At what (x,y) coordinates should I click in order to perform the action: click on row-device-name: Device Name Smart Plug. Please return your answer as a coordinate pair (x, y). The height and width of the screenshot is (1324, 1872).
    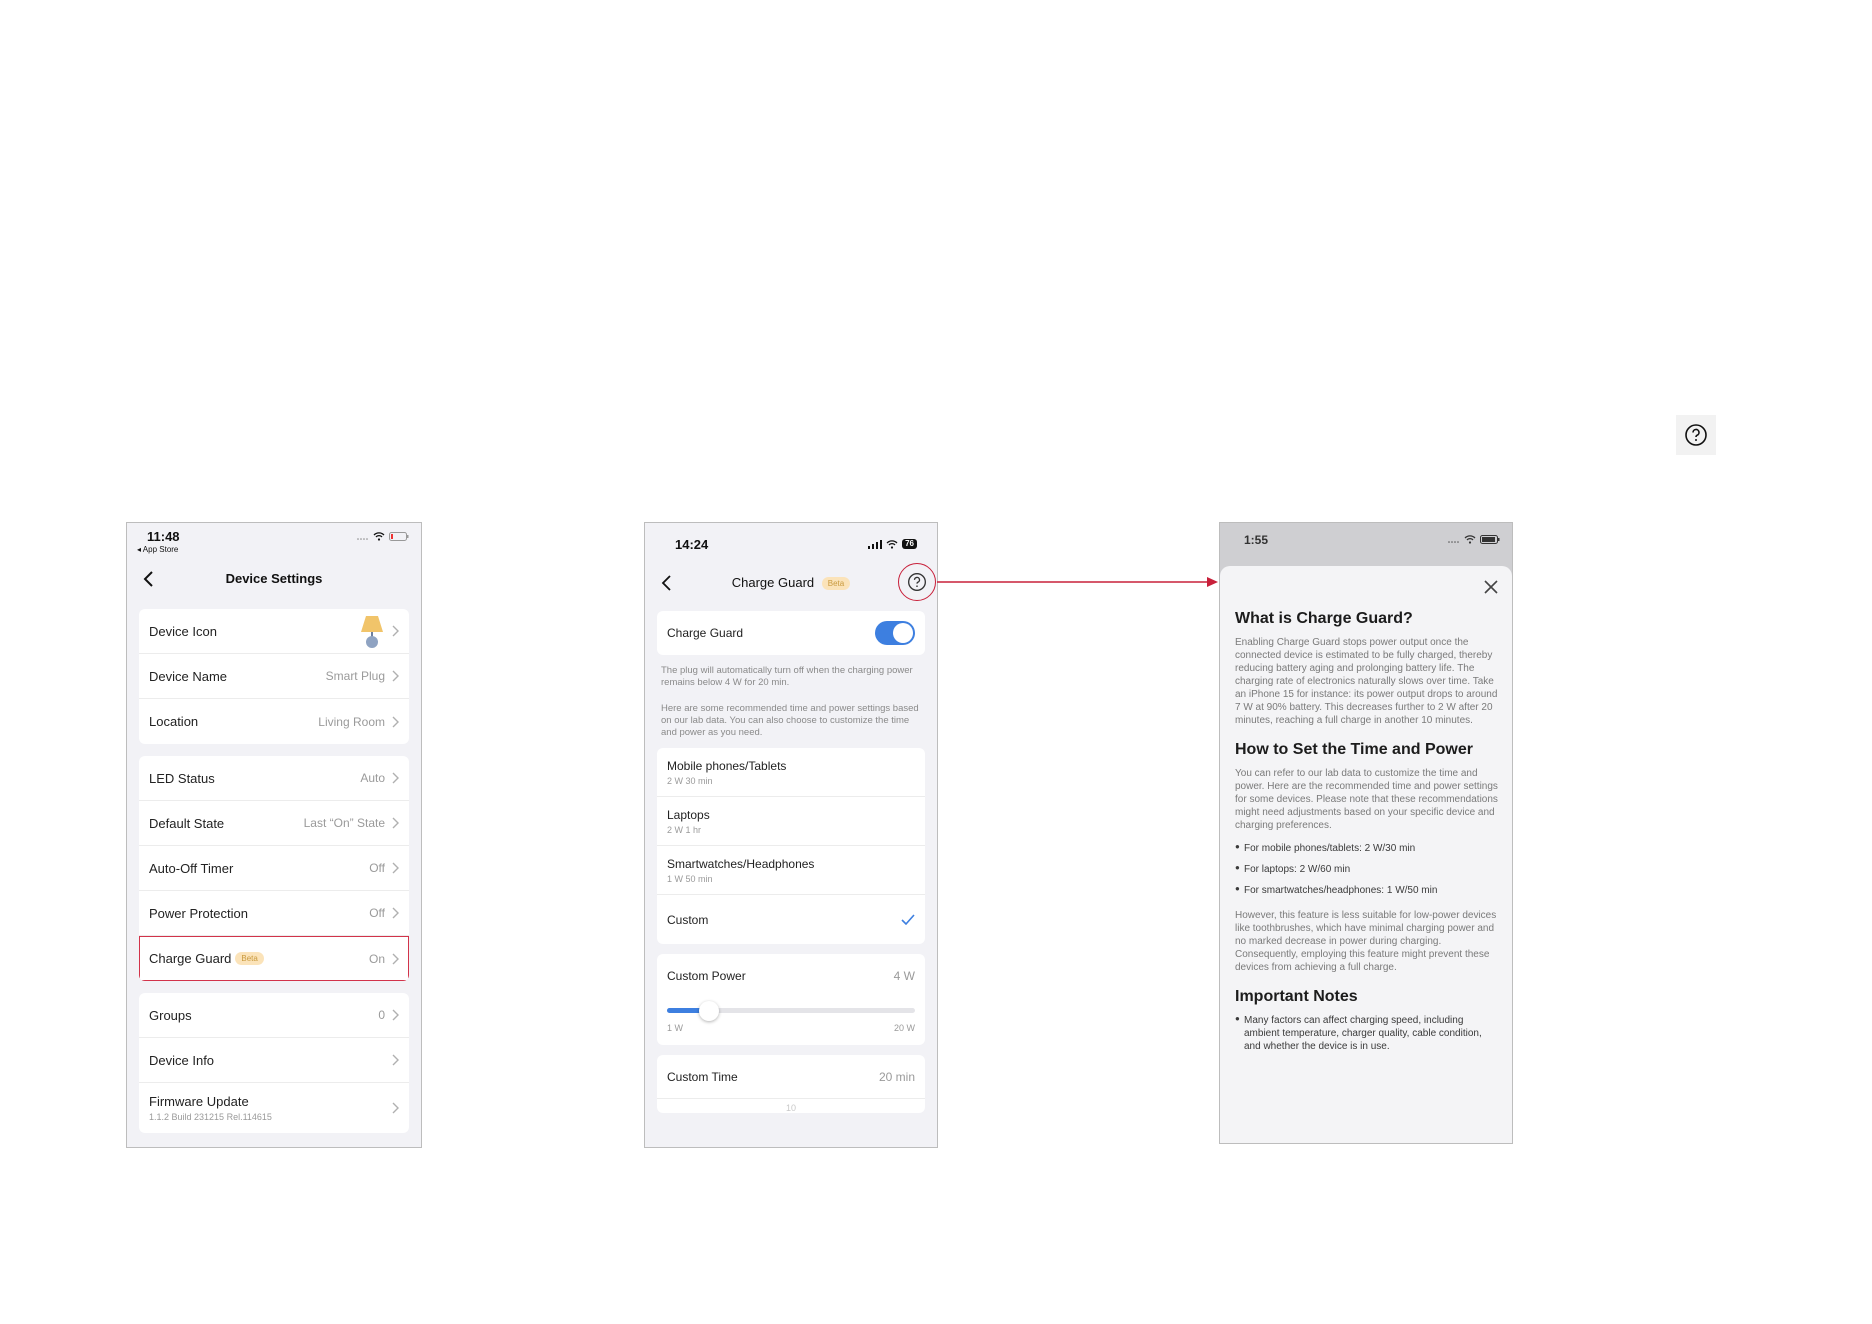
    Looking at the image, I should click on (274, 676).